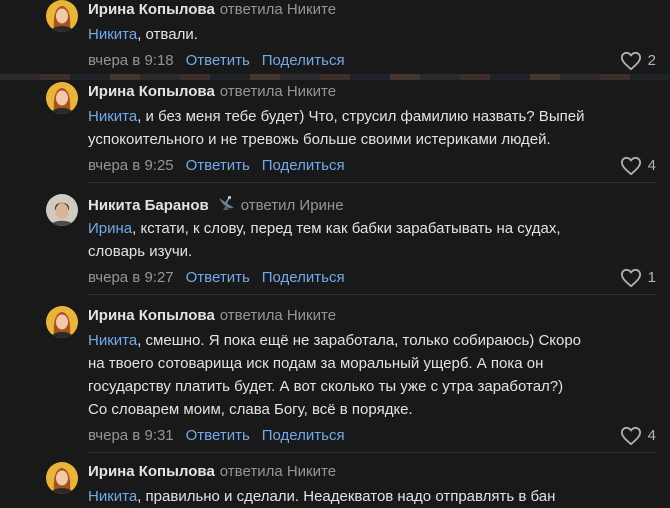  I want to click on image-strip, so click(335, 77).